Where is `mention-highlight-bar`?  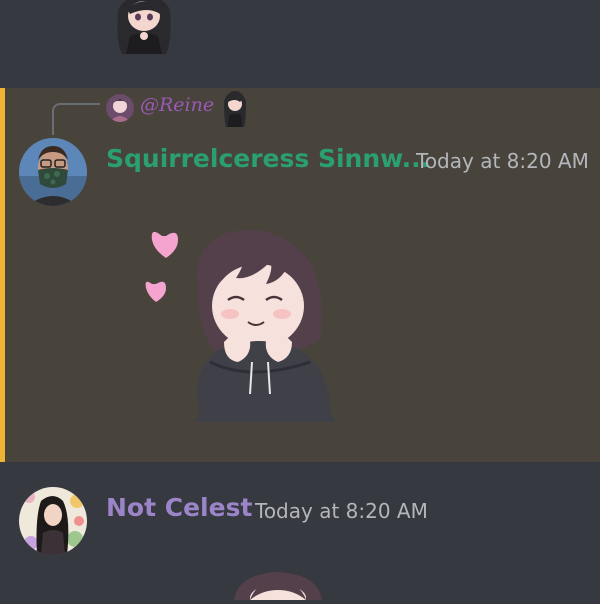 mention-highlight-bar is located at coordinates (2, 275).